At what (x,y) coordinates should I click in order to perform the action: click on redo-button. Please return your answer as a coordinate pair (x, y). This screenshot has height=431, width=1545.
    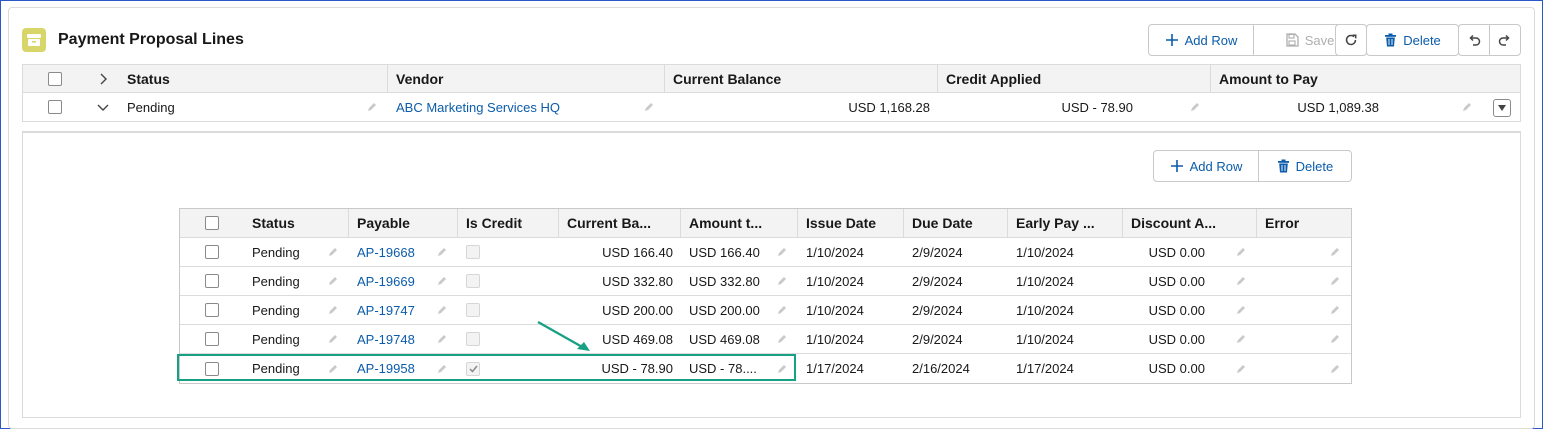
    Looking at the image, I should click on (1505, 40).